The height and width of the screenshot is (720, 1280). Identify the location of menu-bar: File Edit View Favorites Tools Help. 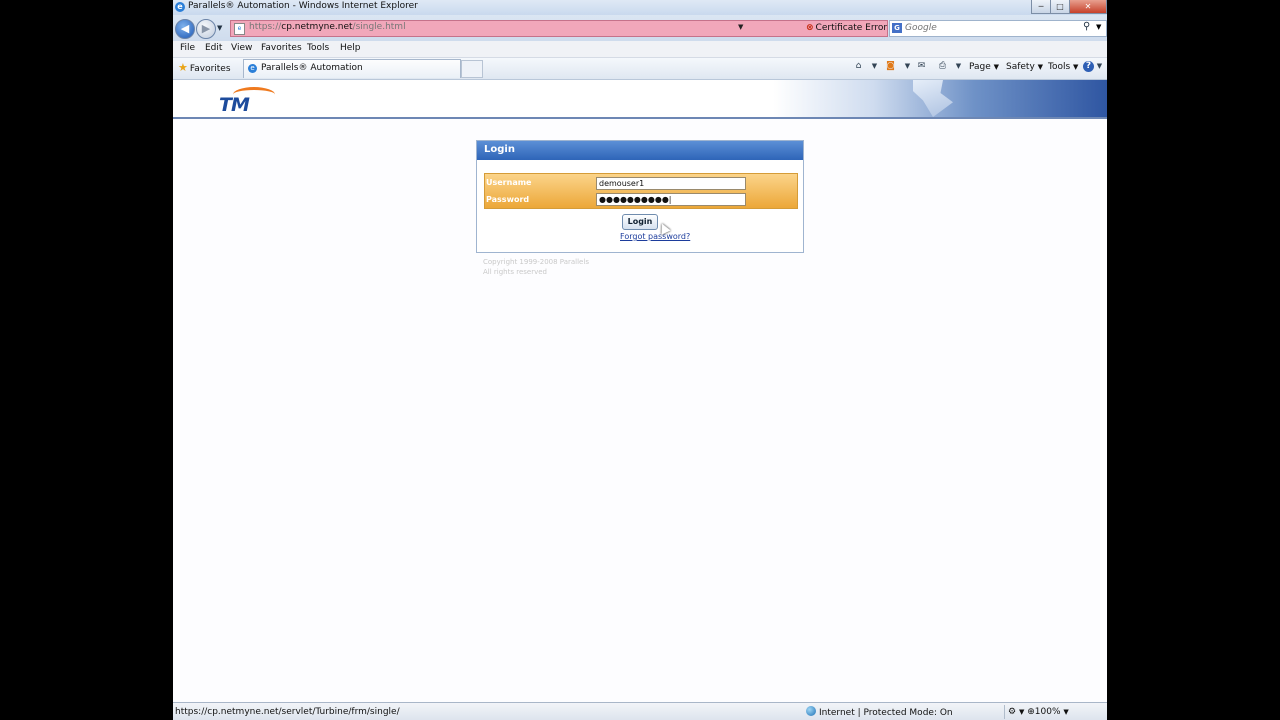
(640, 49).